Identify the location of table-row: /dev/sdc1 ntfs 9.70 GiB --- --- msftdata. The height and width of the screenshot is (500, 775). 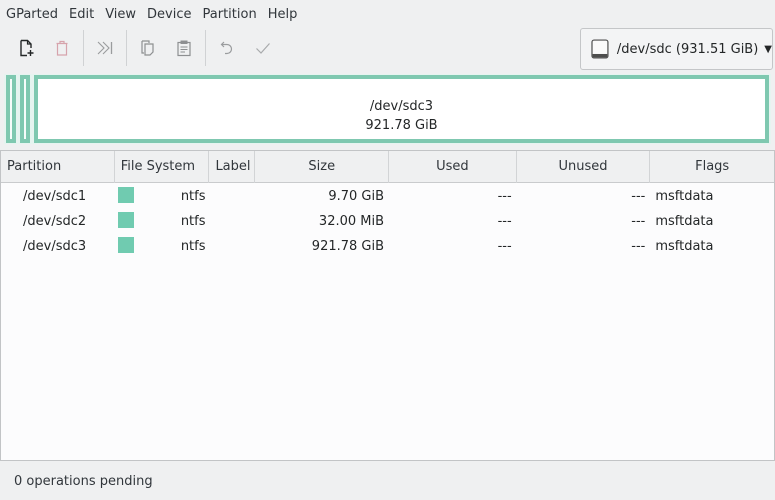
(387, 196).